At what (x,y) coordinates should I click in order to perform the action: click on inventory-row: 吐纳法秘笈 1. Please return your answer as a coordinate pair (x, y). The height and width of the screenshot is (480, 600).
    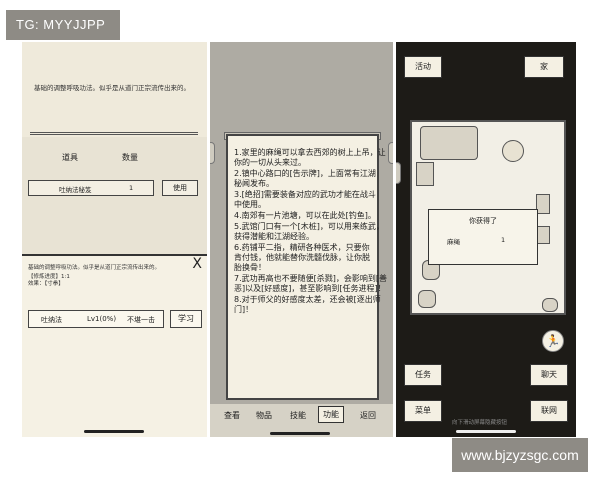
    Looking at the image, I should click on (91, 188).